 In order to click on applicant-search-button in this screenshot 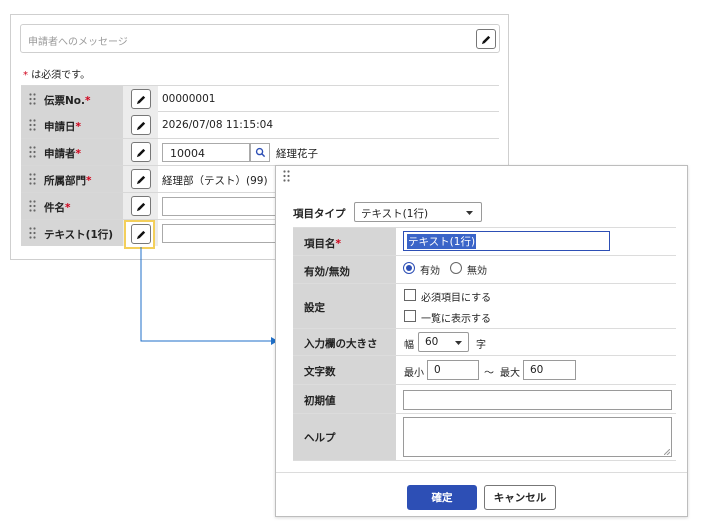, I will do `click(260, 152)`.